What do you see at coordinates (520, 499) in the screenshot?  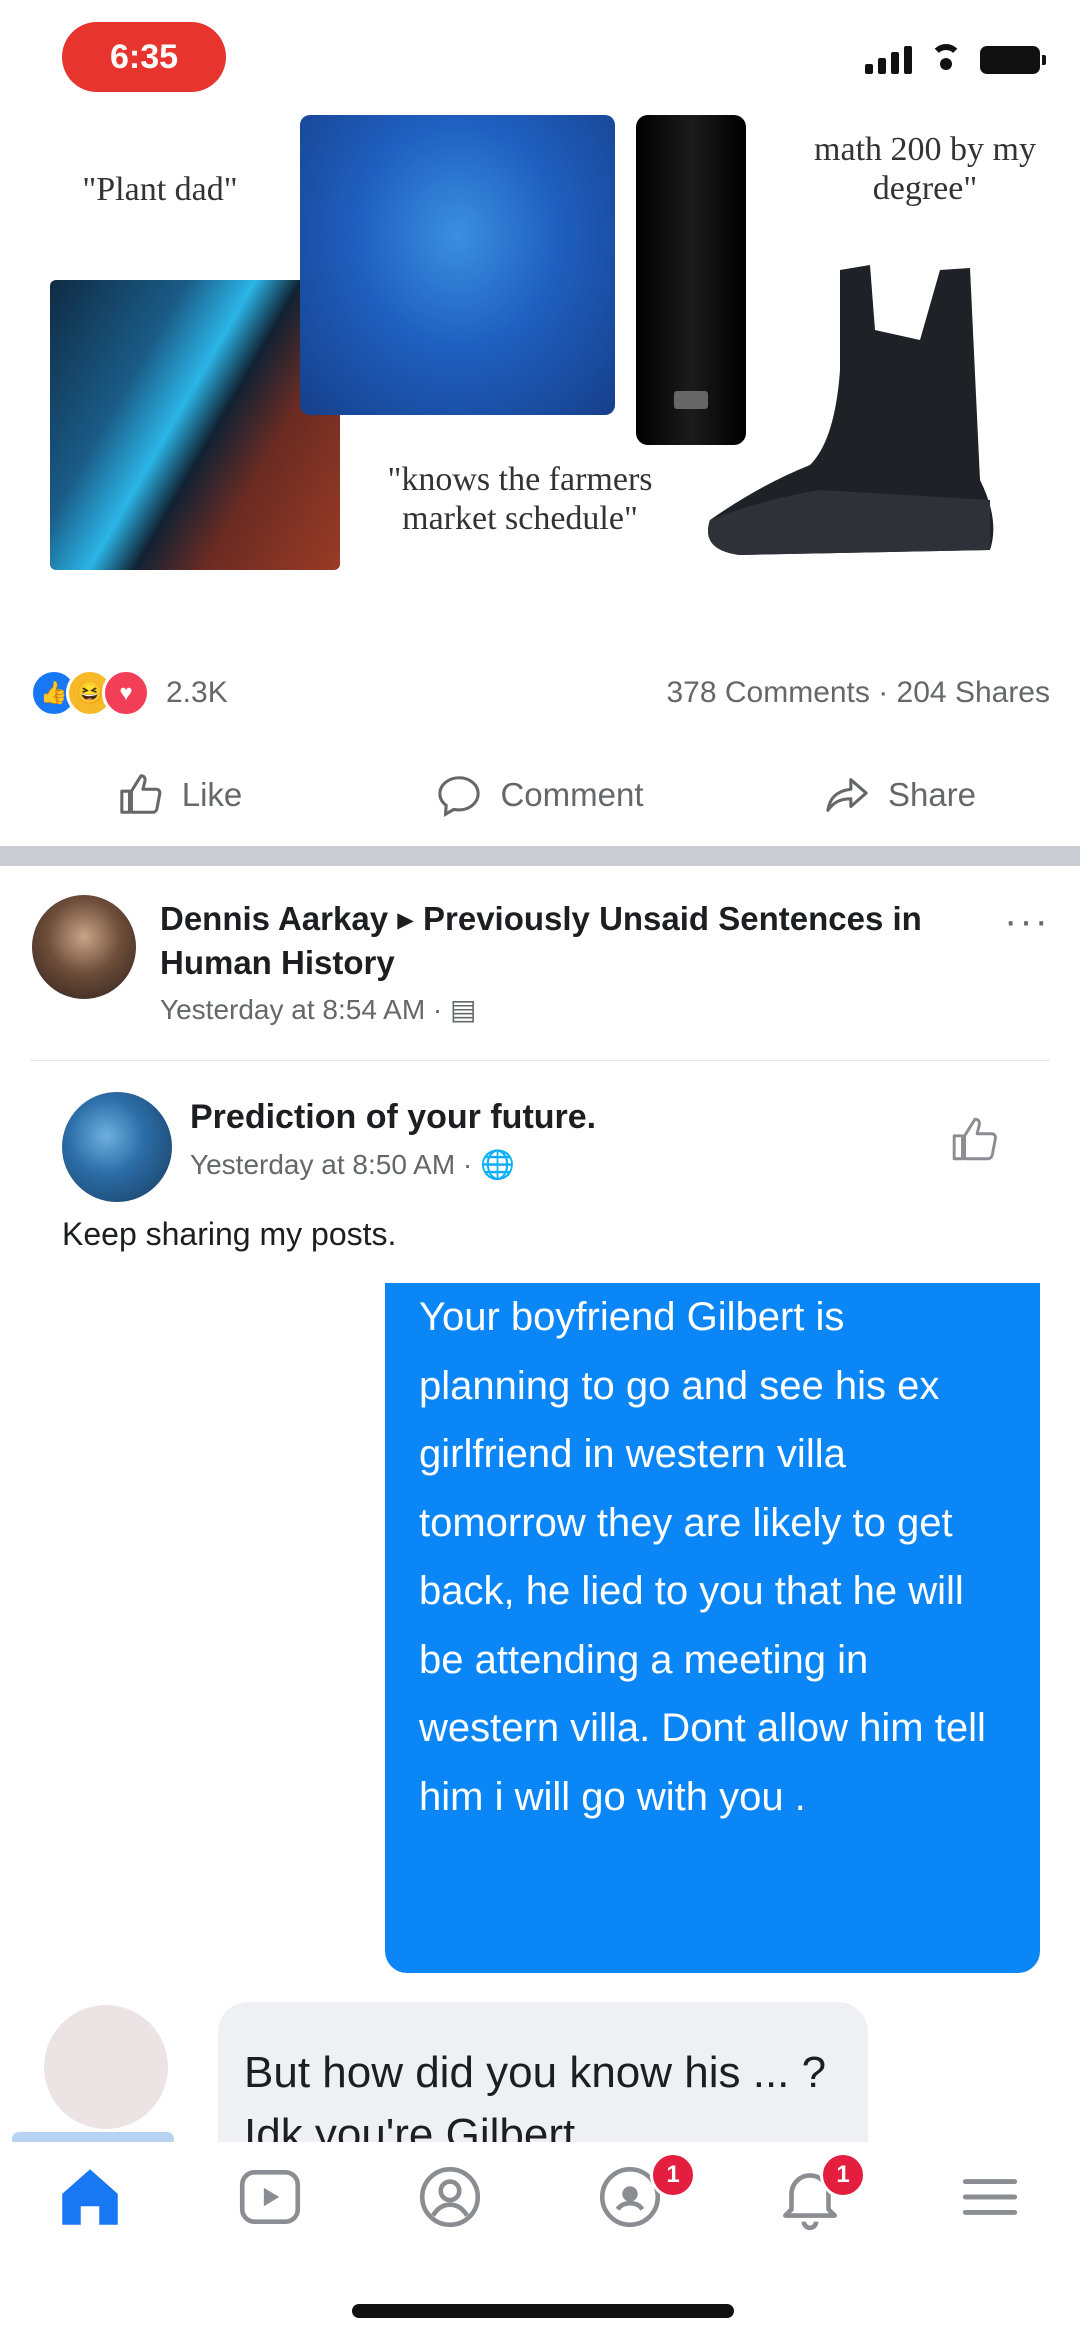 I see `meme-caption-market: "knows the farmers market schedule"` at bounding box center [520, 499].